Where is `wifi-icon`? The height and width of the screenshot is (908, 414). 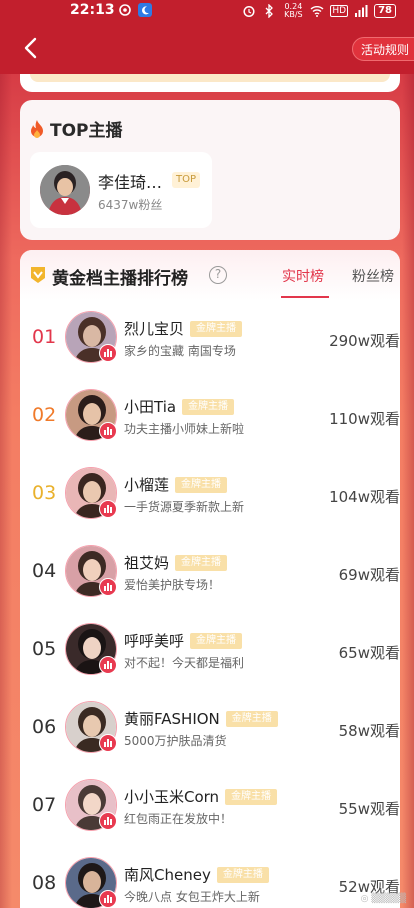
wifi-icon is located at coordinates (317, 11).